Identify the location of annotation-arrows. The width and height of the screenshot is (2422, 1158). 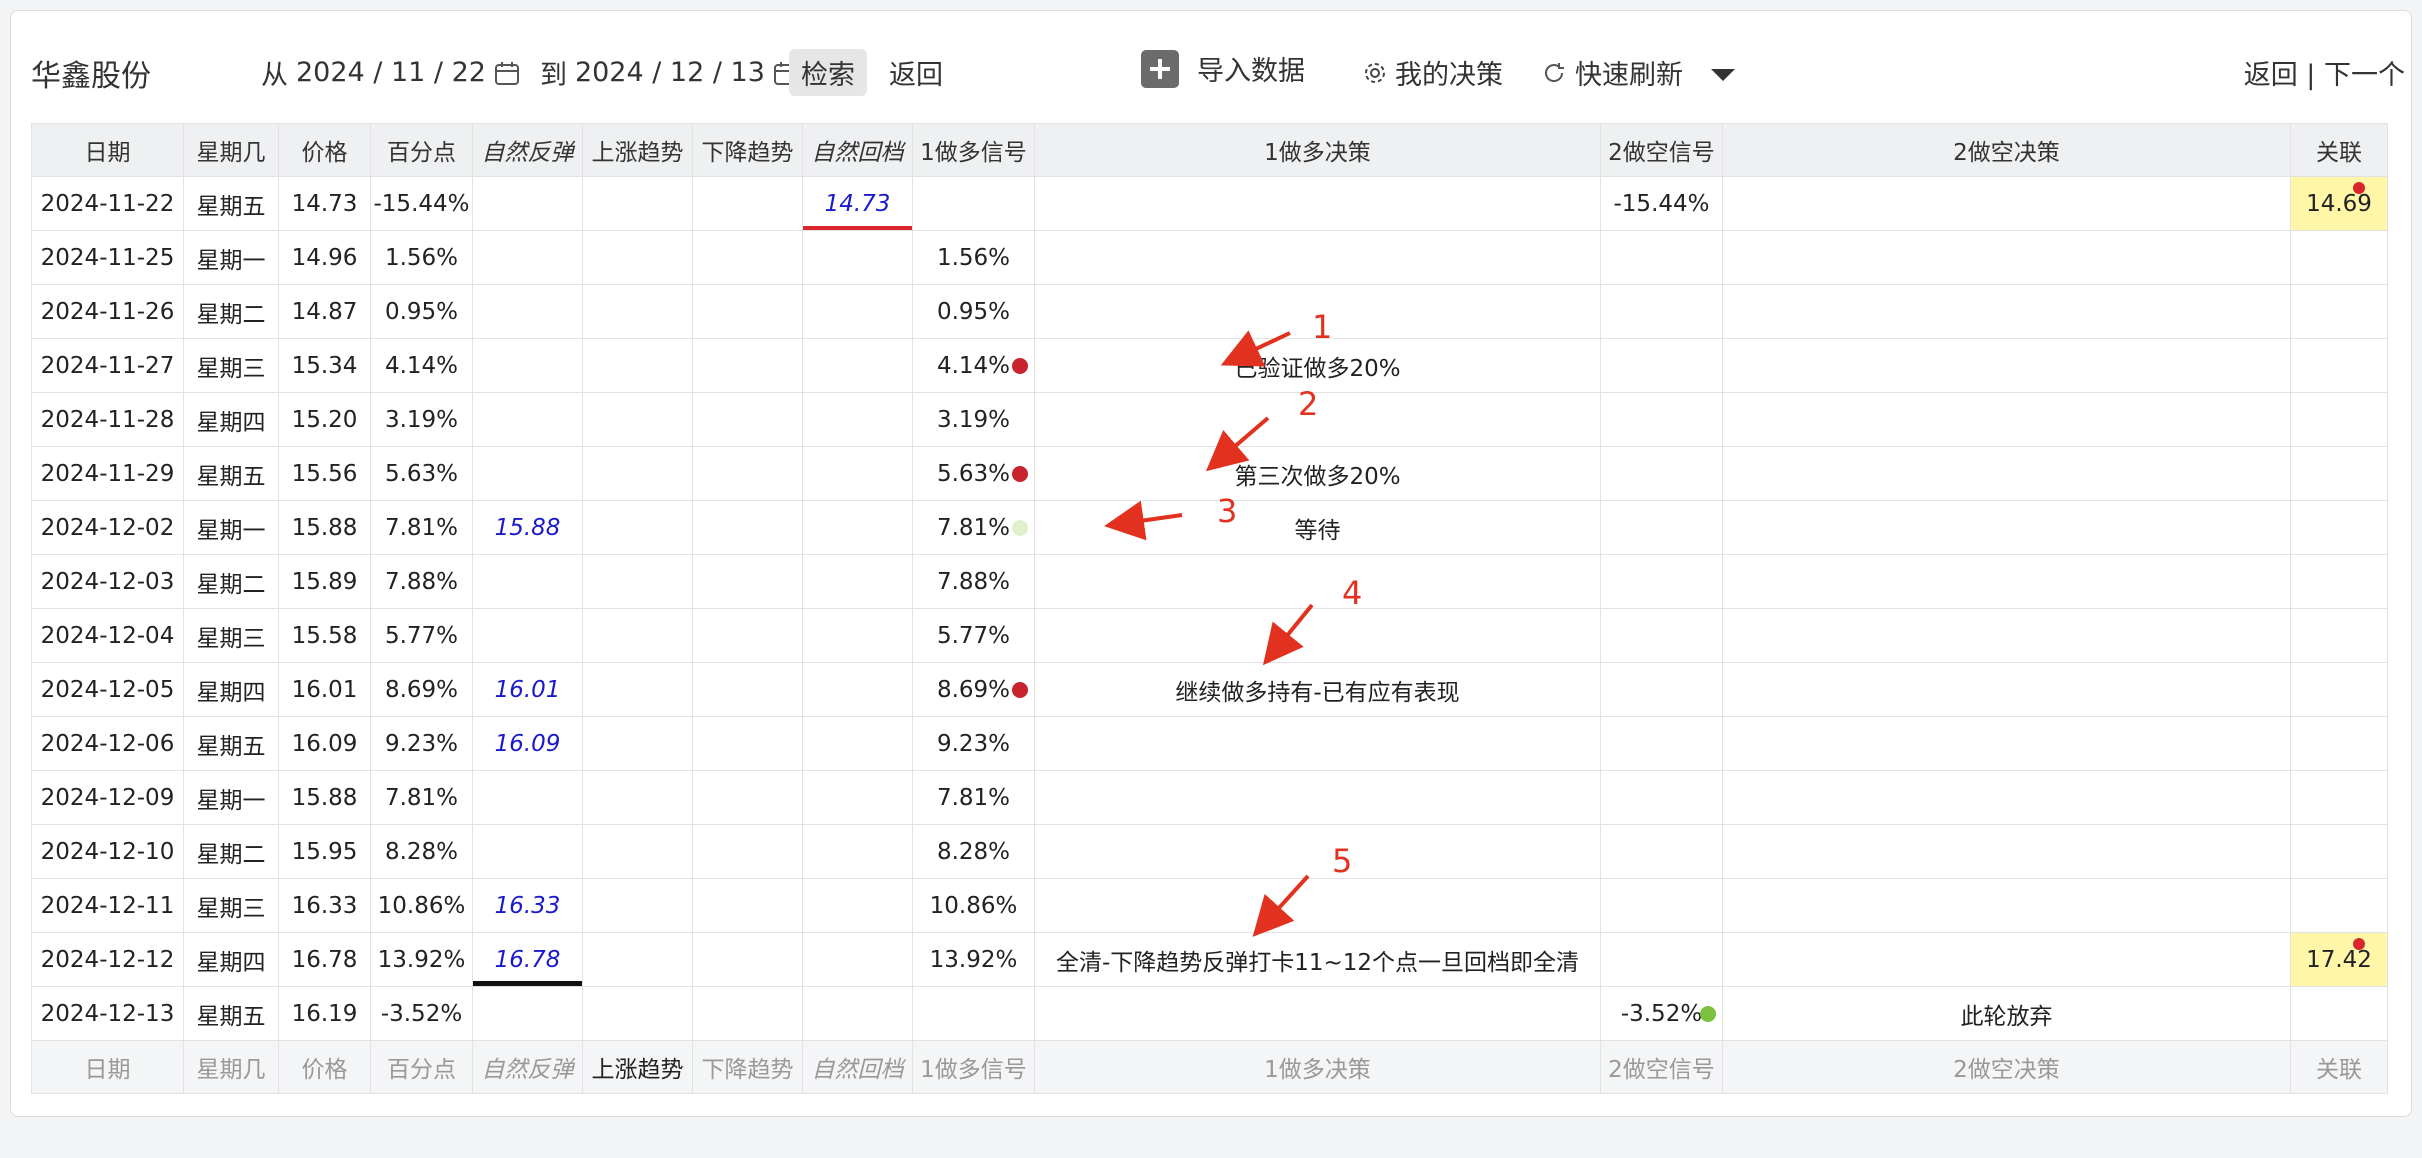
(1209, 633).